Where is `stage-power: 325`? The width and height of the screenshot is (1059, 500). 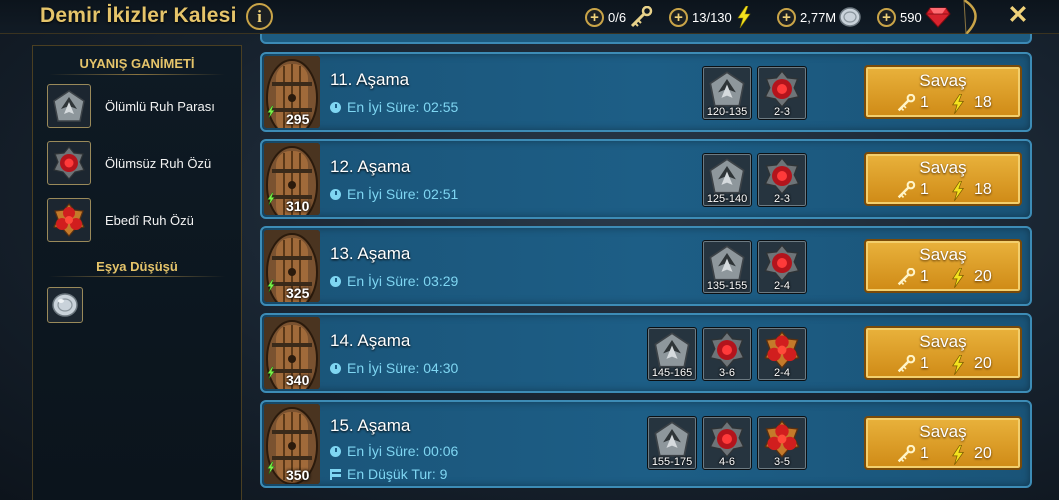 stage-power: 325 is located at coordinates (298, 293).